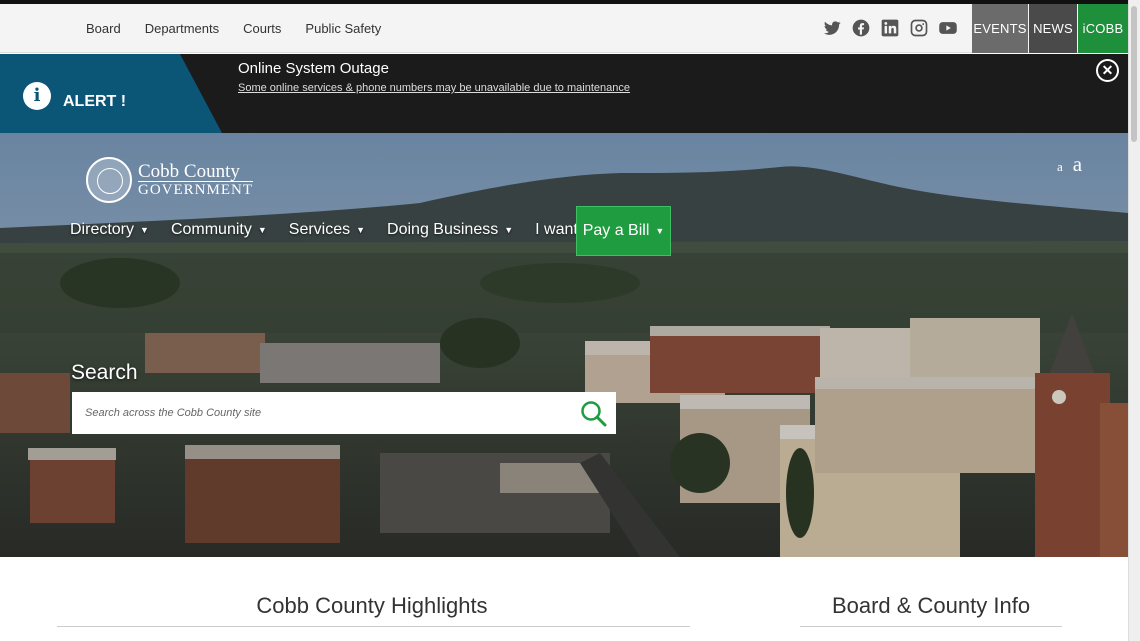 This screenshot has width=1140, height=641. I want to click on nav-doing-business-label: Doing Business, so click(443, 229).